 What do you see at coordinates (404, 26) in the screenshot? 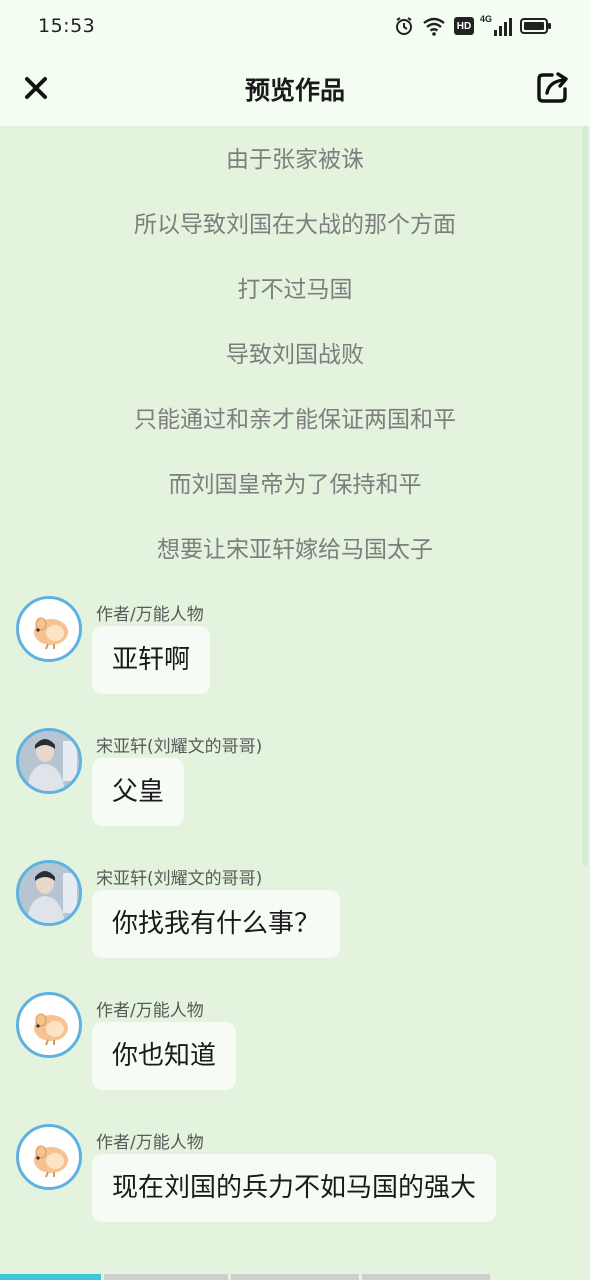
I see `alarm-icon` at bounding box center [404, 26].